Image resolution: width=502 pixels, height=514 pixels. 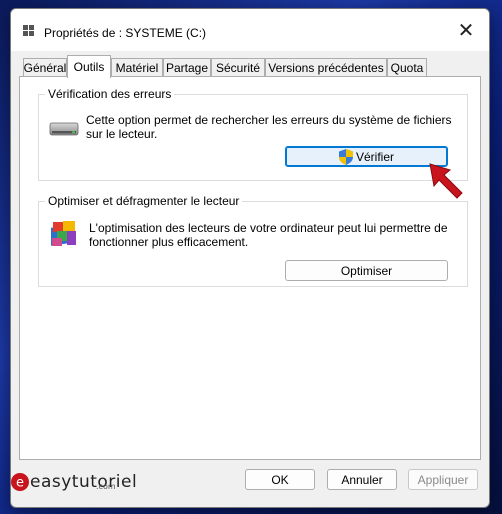 I want to click on close-icon: ✕, so click(x=466, y=30).